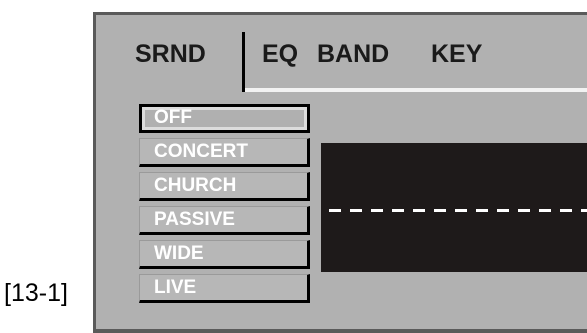 The width and height of the screenshot is (587, 333). I want to click on mode-church-button: CHURCH, so click(224, 186).